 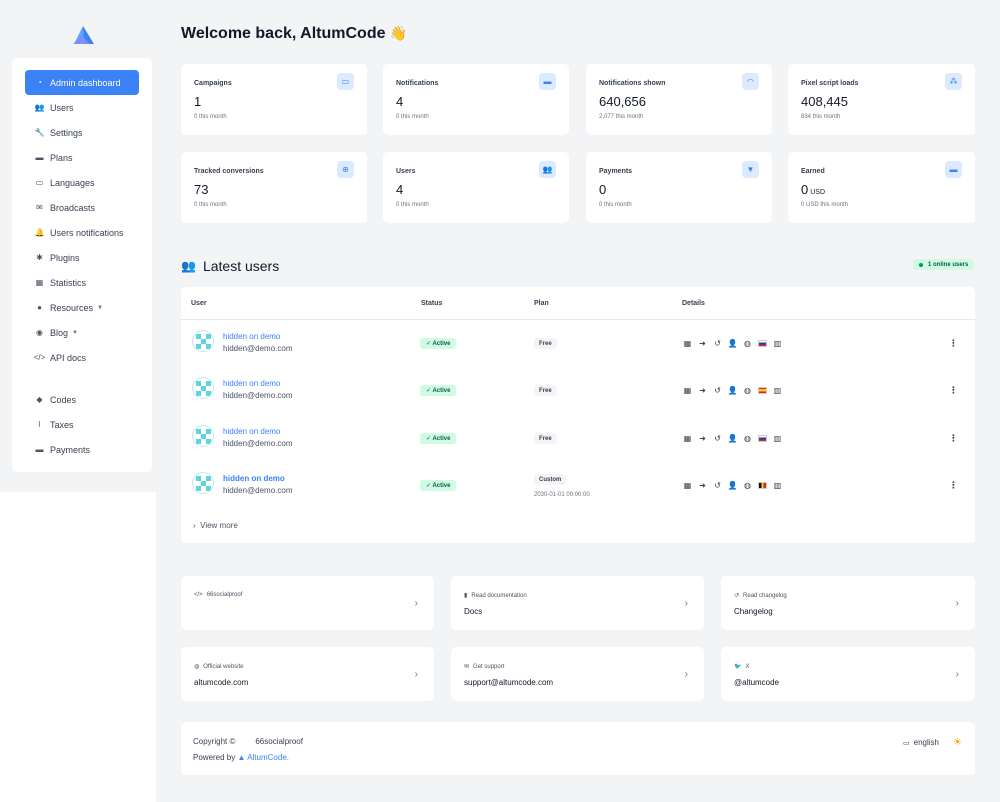 What do you see at coordinates (545, 438) in the screenshot?
I see `plan-badge: Free` at bounding box center [545, 438].